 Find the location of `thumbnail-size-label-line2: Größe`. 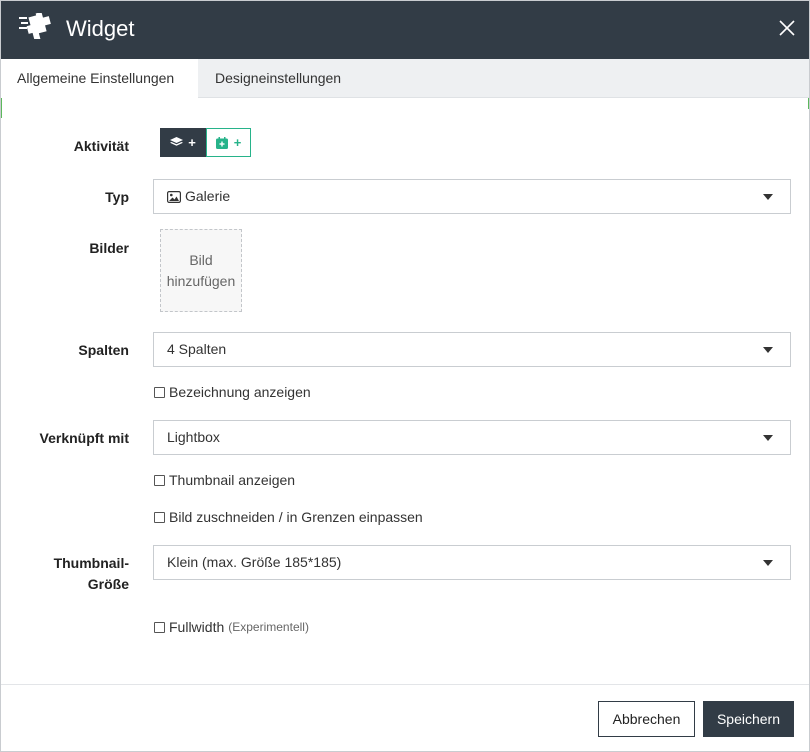

thumbnail-size-label-line2: Größe is located at coordinates (108, 584).